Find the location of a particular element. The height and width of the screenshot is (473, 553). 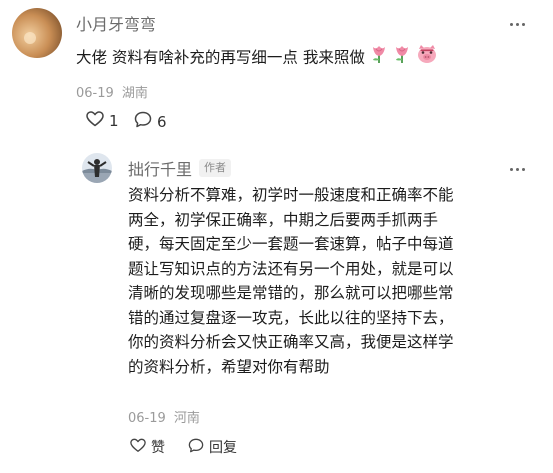

reply-reply-button: 回复 is located at coordinates (212, 447).